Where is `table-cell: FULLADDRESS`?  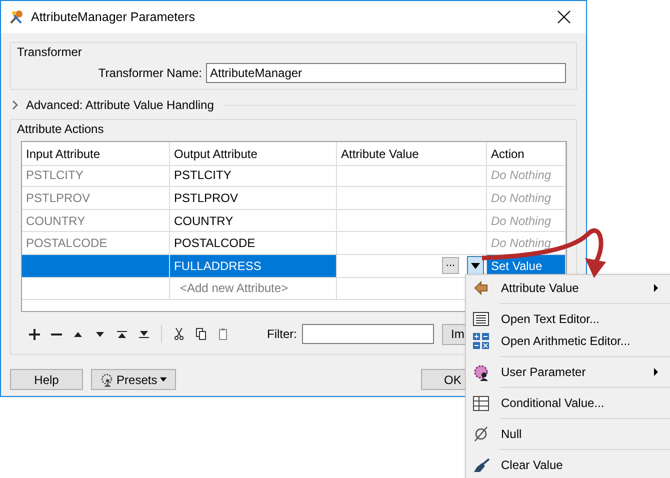
table-cell: FULLADDRESS is located at coordinates (253, 266).